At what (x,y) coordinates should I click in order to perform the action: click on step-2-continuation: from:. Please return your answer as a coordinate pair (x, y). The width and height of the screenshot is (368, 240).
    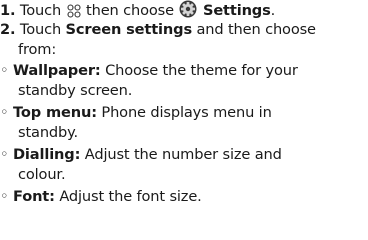
    Looking at the image, I should click on (37, 50).